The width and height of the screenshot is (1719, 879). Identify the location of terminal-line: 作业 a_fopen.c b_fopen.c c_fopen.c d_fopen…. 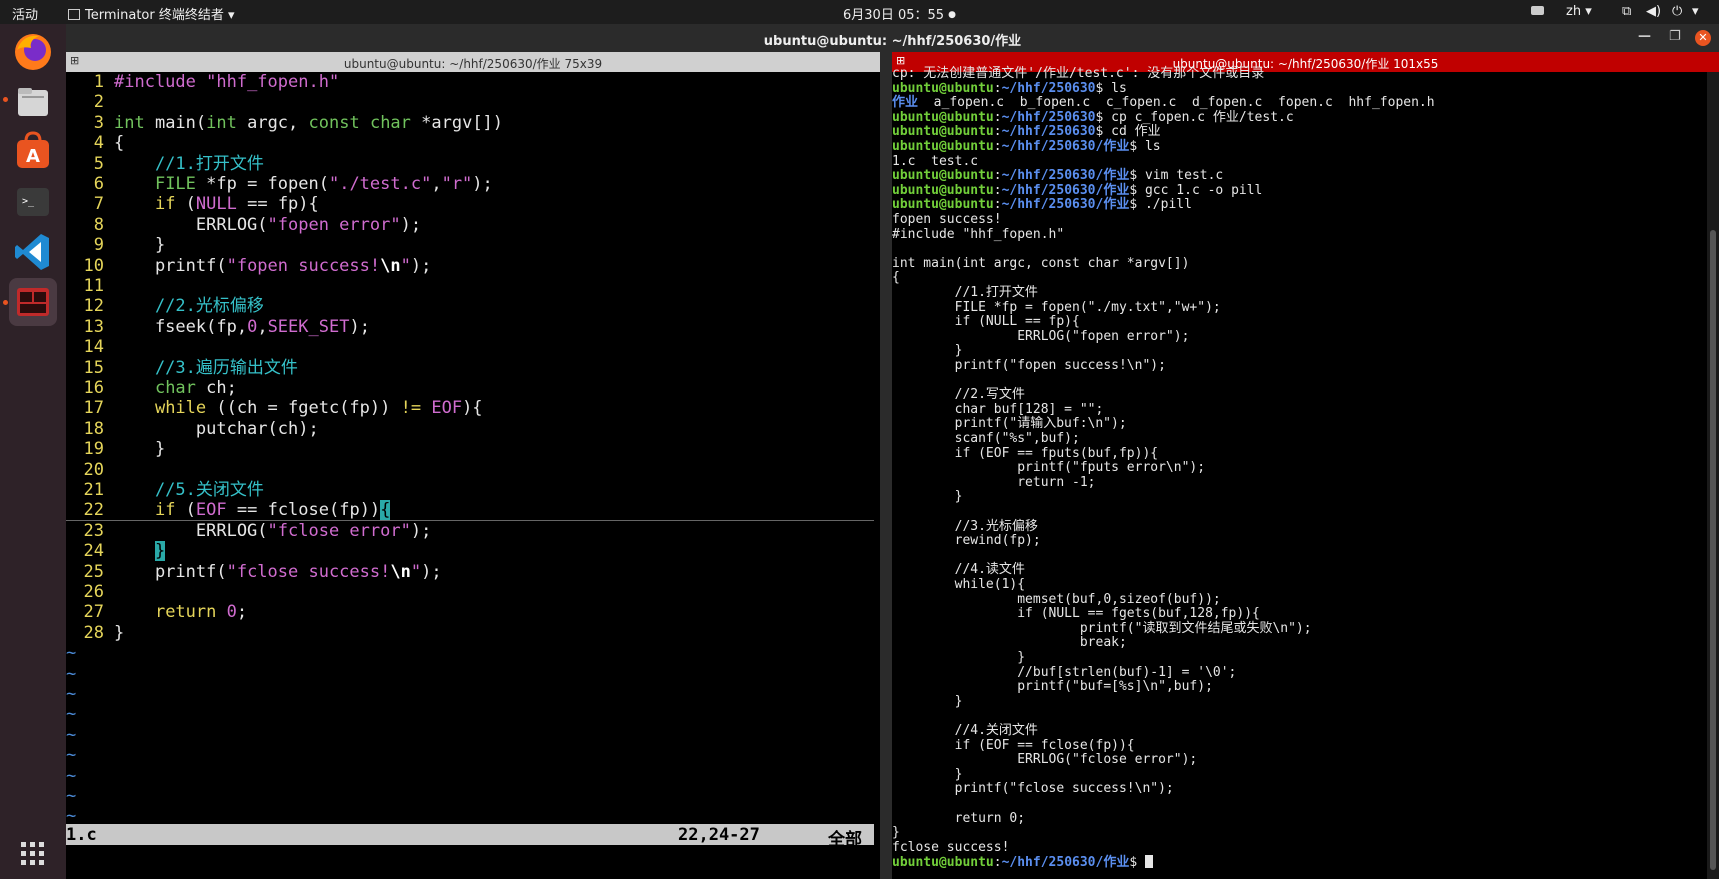
(1163, 103).